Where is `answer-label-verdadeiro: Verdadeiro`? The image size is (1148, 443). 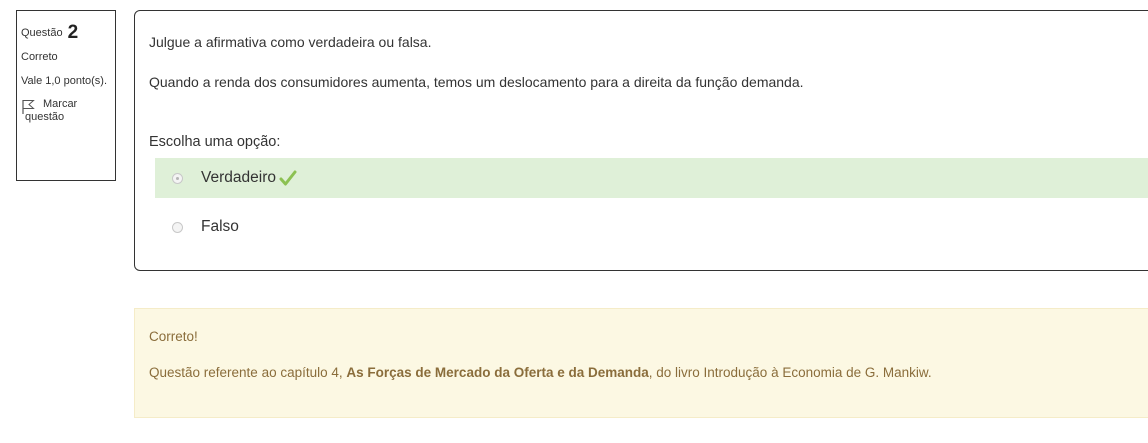 answer-label-verdadeiro: Verdadeiro is located at coordinates (238, 177).